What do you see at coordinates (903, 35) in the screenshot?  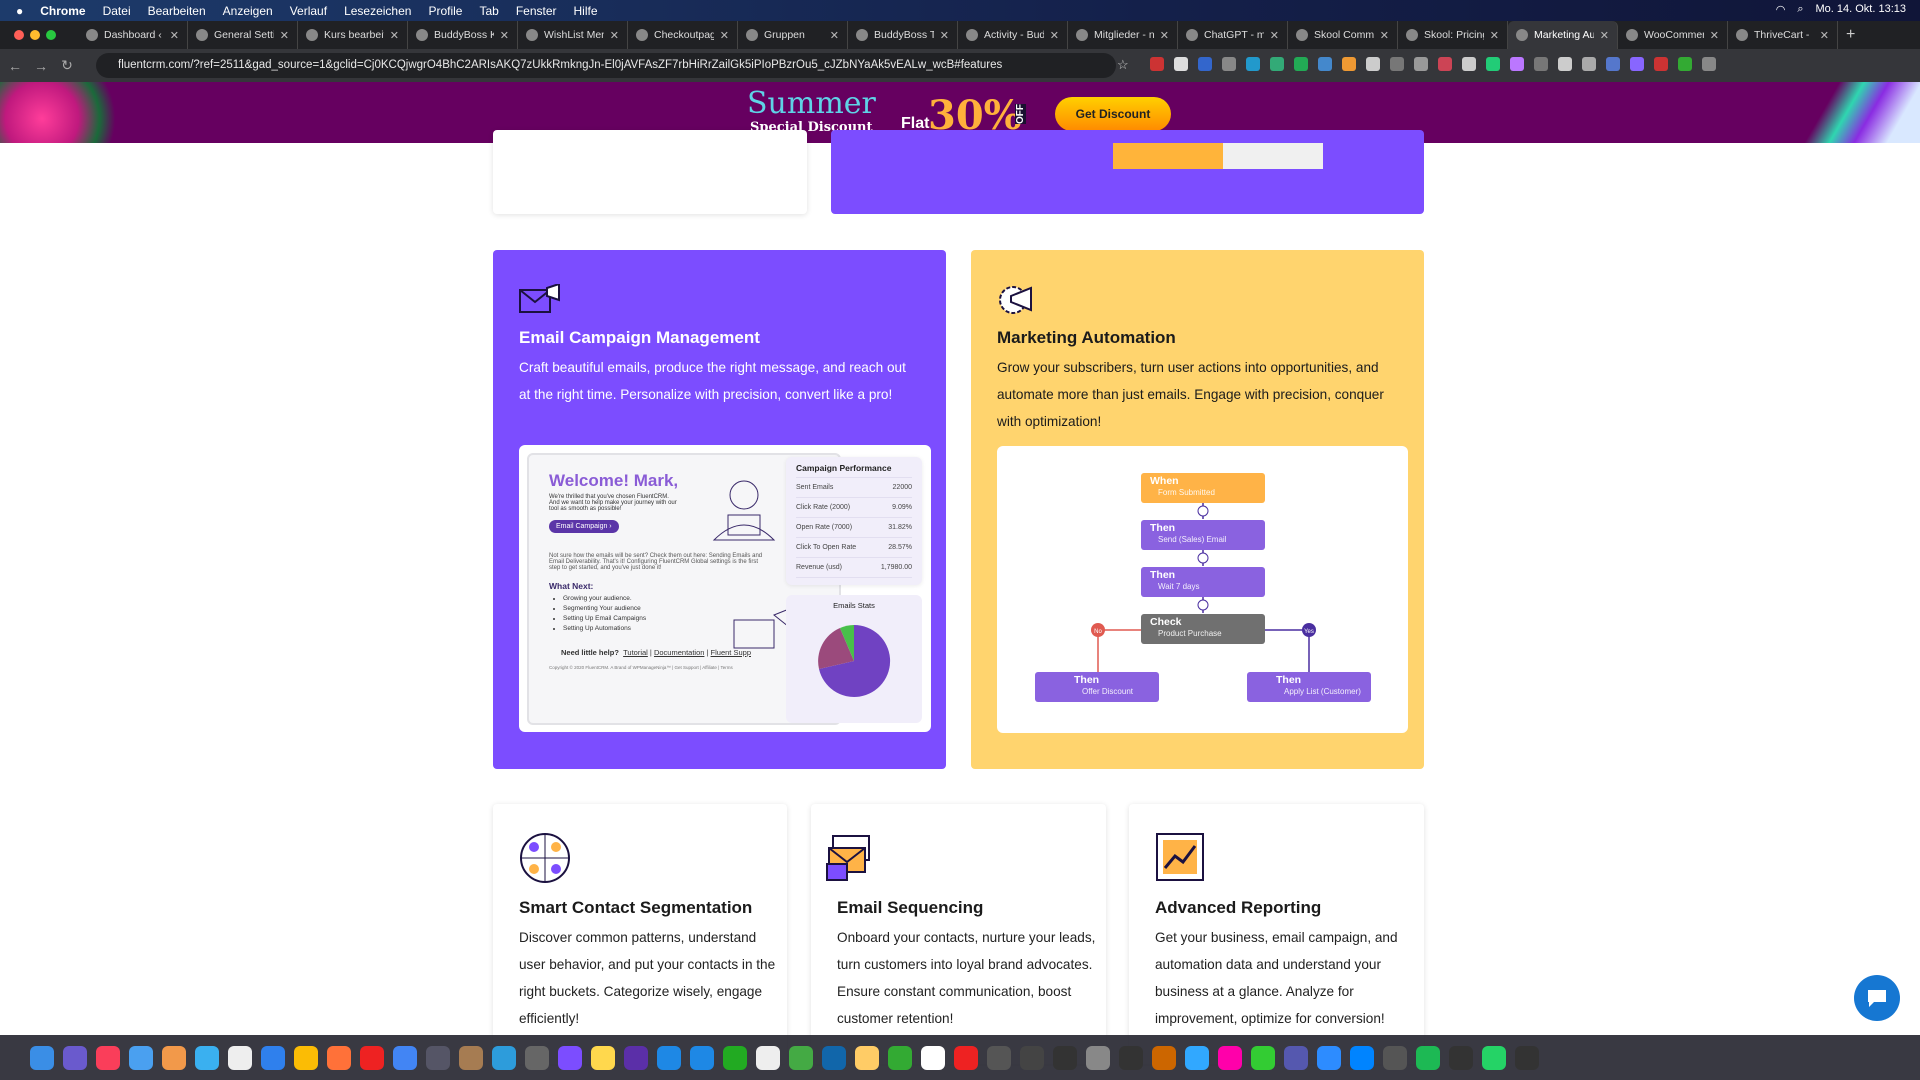 I see `browser-tab: BuddyBoss T ✕` at bounding box center [903, 35].